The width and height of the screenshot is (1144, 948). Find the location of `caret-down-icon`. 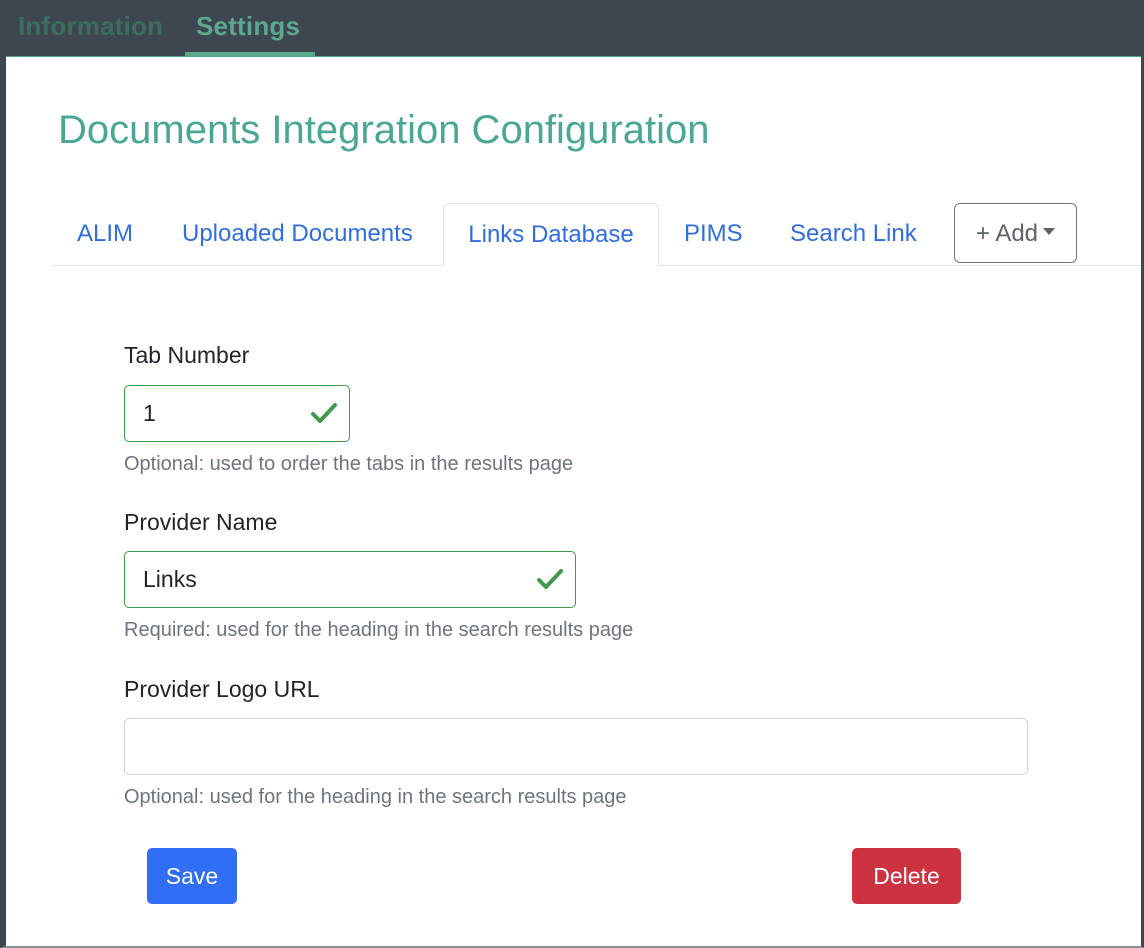

caret-down-icon is located at coordinates (1049, 232).